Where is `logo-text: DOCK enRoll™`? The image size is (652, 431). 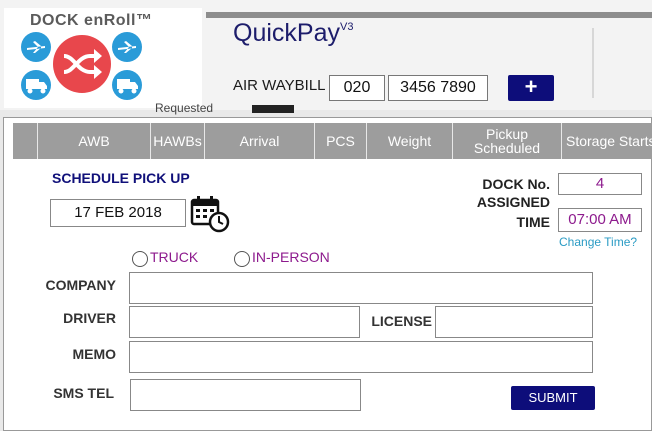 logo-text: DOCK enRoll™ is located at coordinates (91, 20).